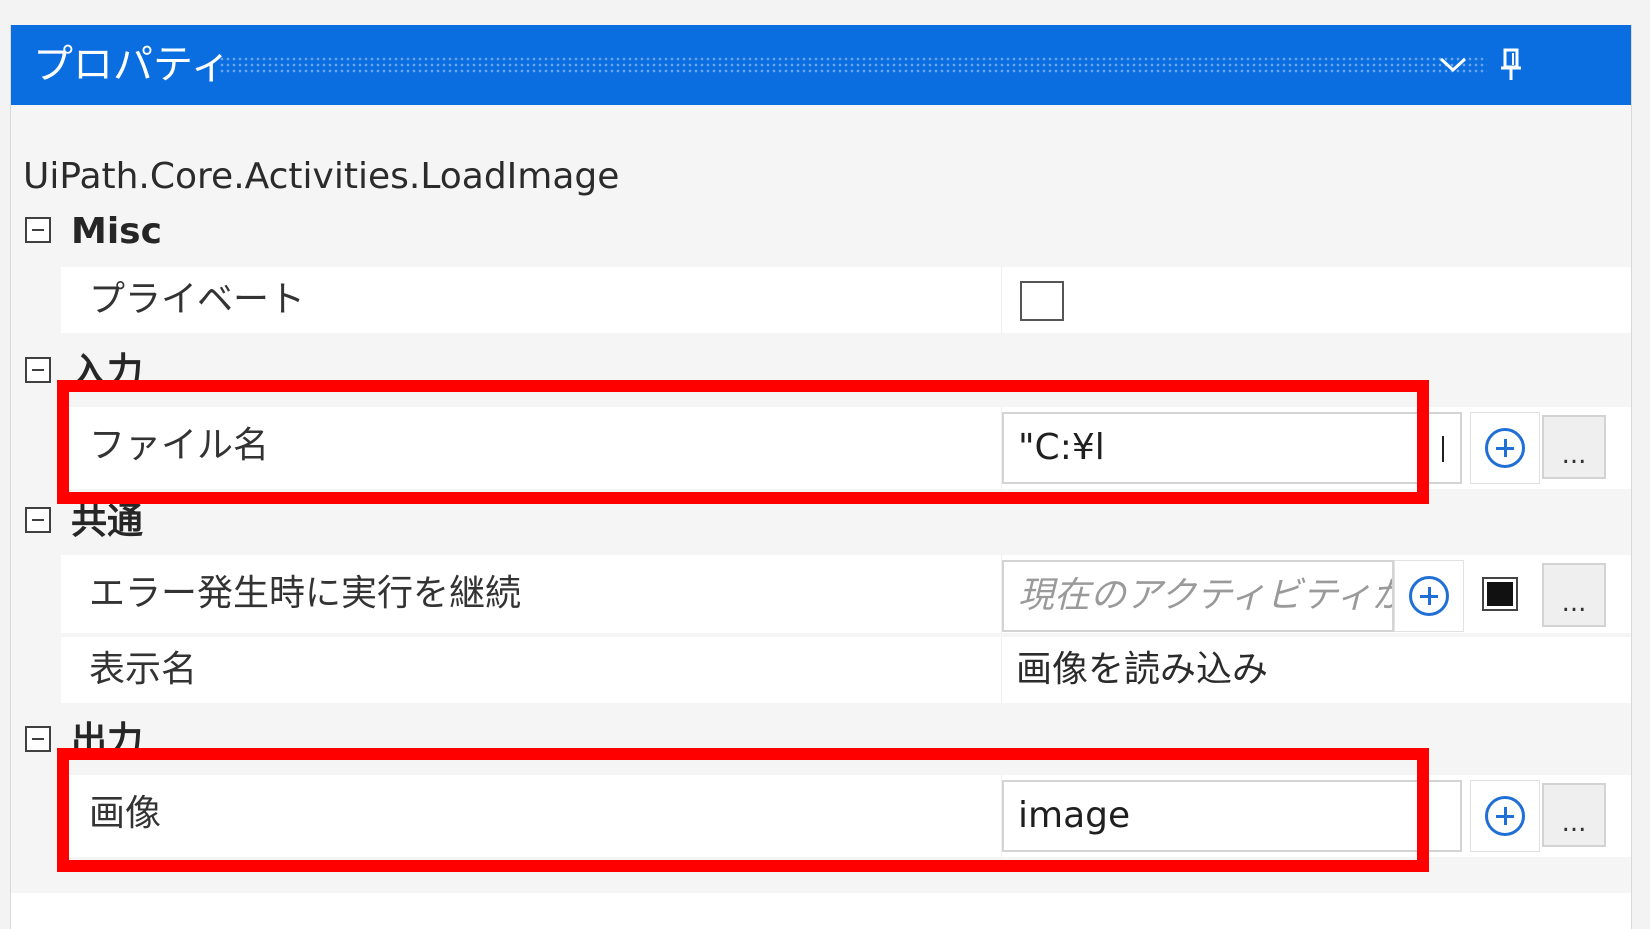 The height and width of the screenshot is (929, 1650). I want to click on text-caret, so click(1443, 449).